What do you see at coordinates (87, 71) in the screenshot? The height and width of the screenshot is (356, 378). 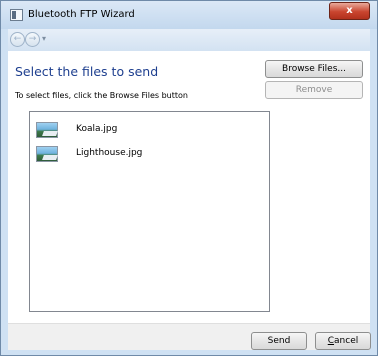 I see `page-heading: Select the files to send` at bounding box center [87, 71].